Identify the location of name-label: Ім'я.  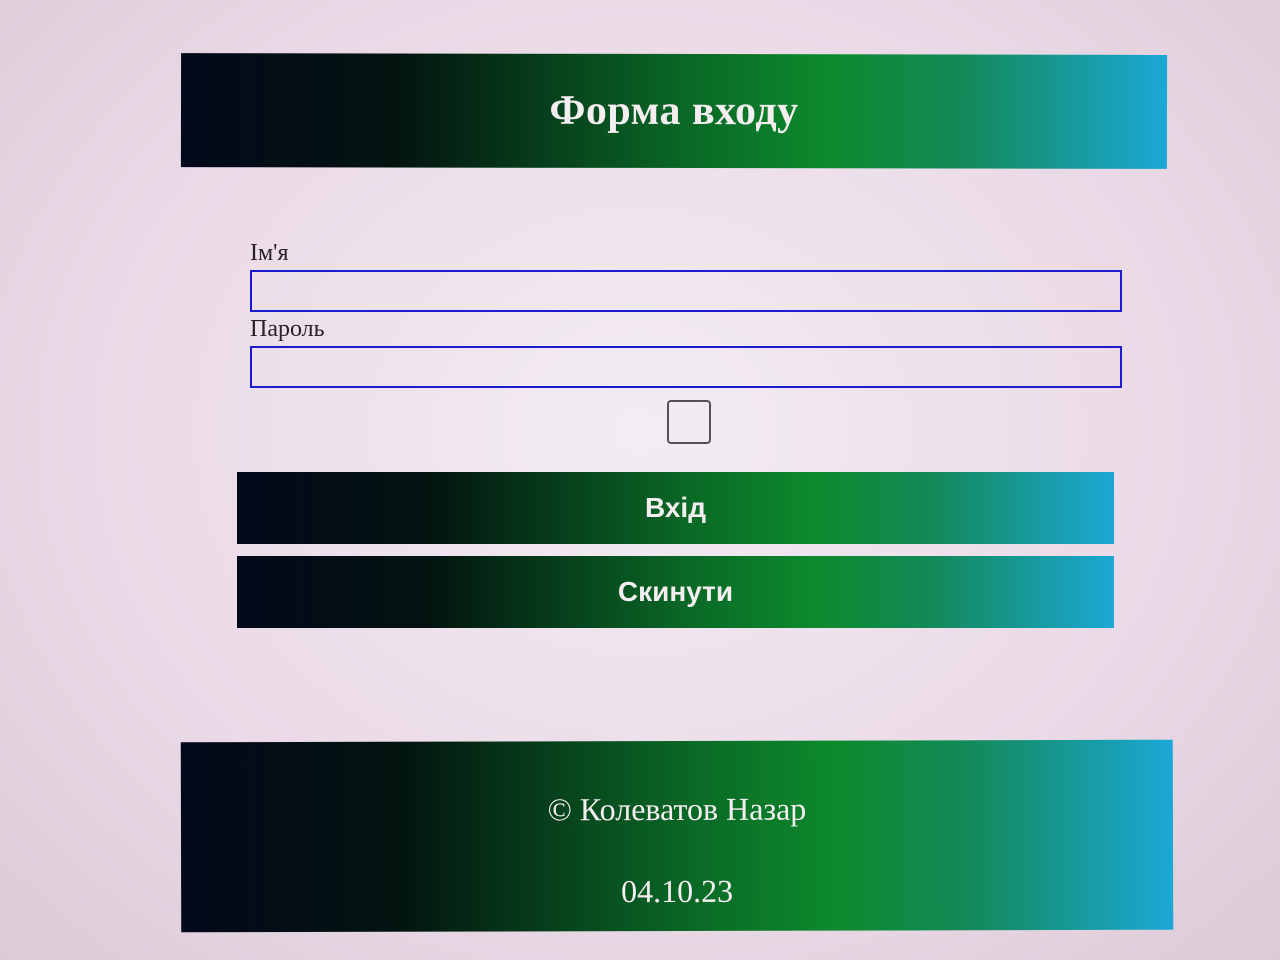
(269, 253).